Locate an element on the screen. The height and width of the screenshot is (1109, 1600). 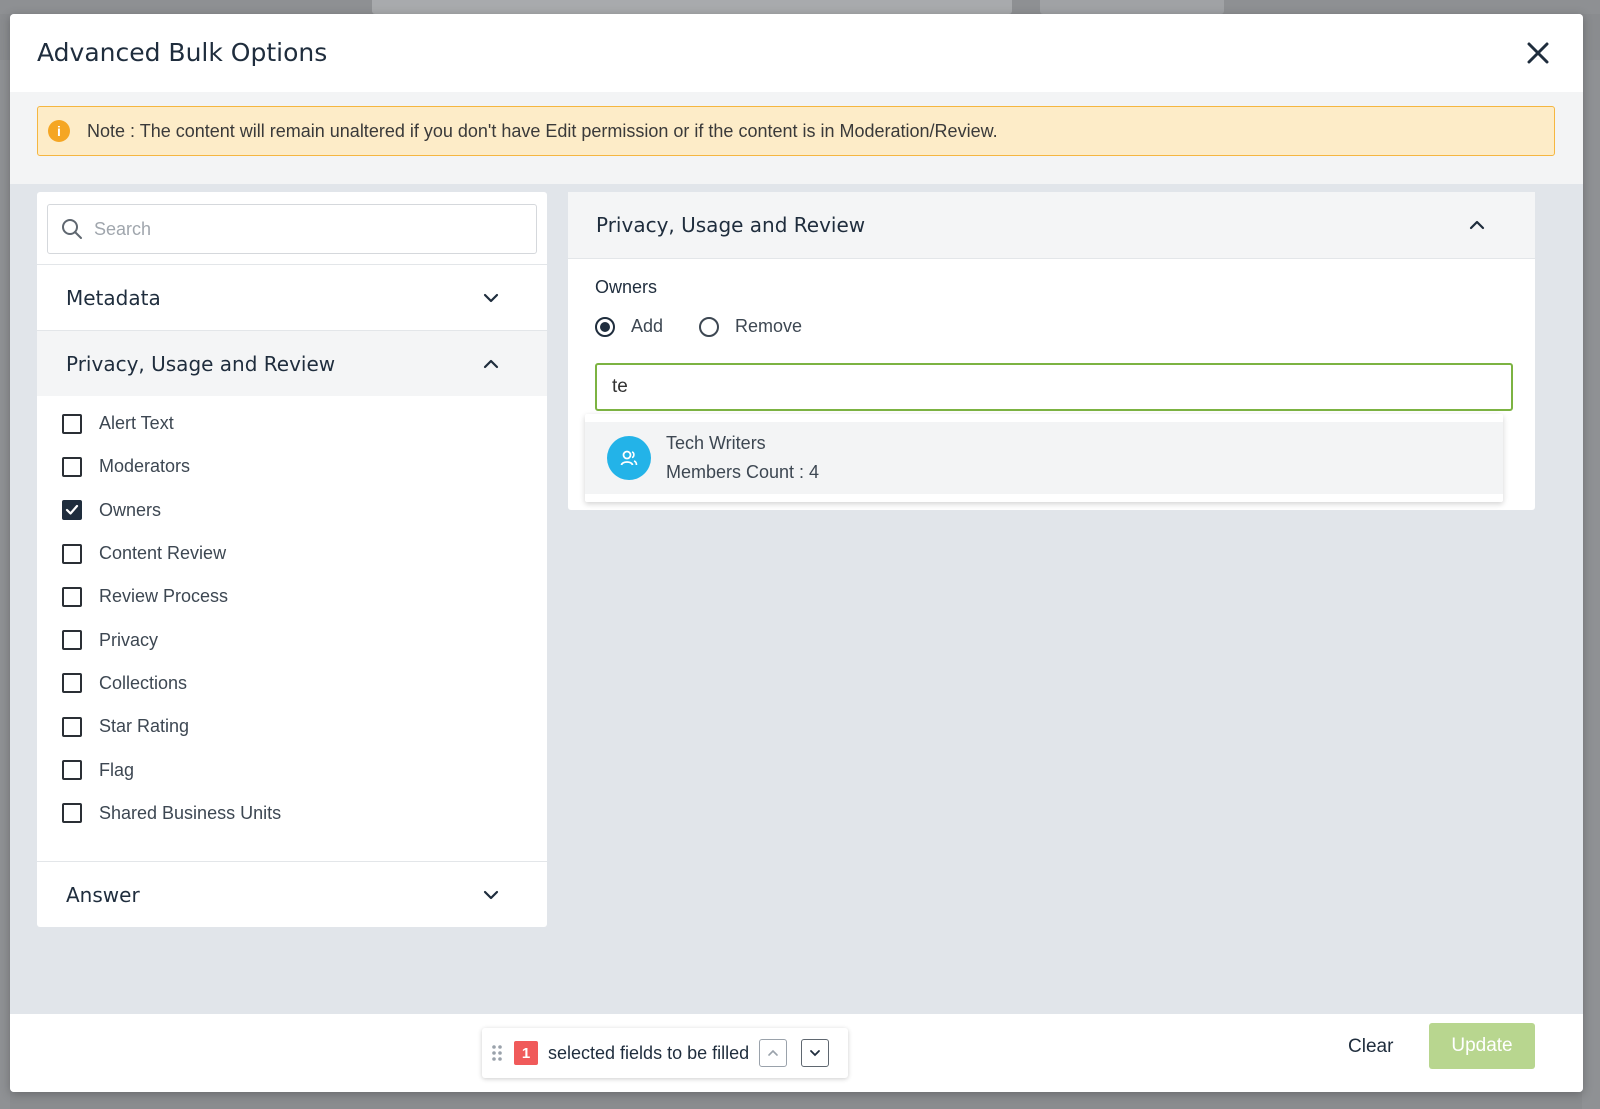
section-label: Metadata is located at coordinates (113, 297).